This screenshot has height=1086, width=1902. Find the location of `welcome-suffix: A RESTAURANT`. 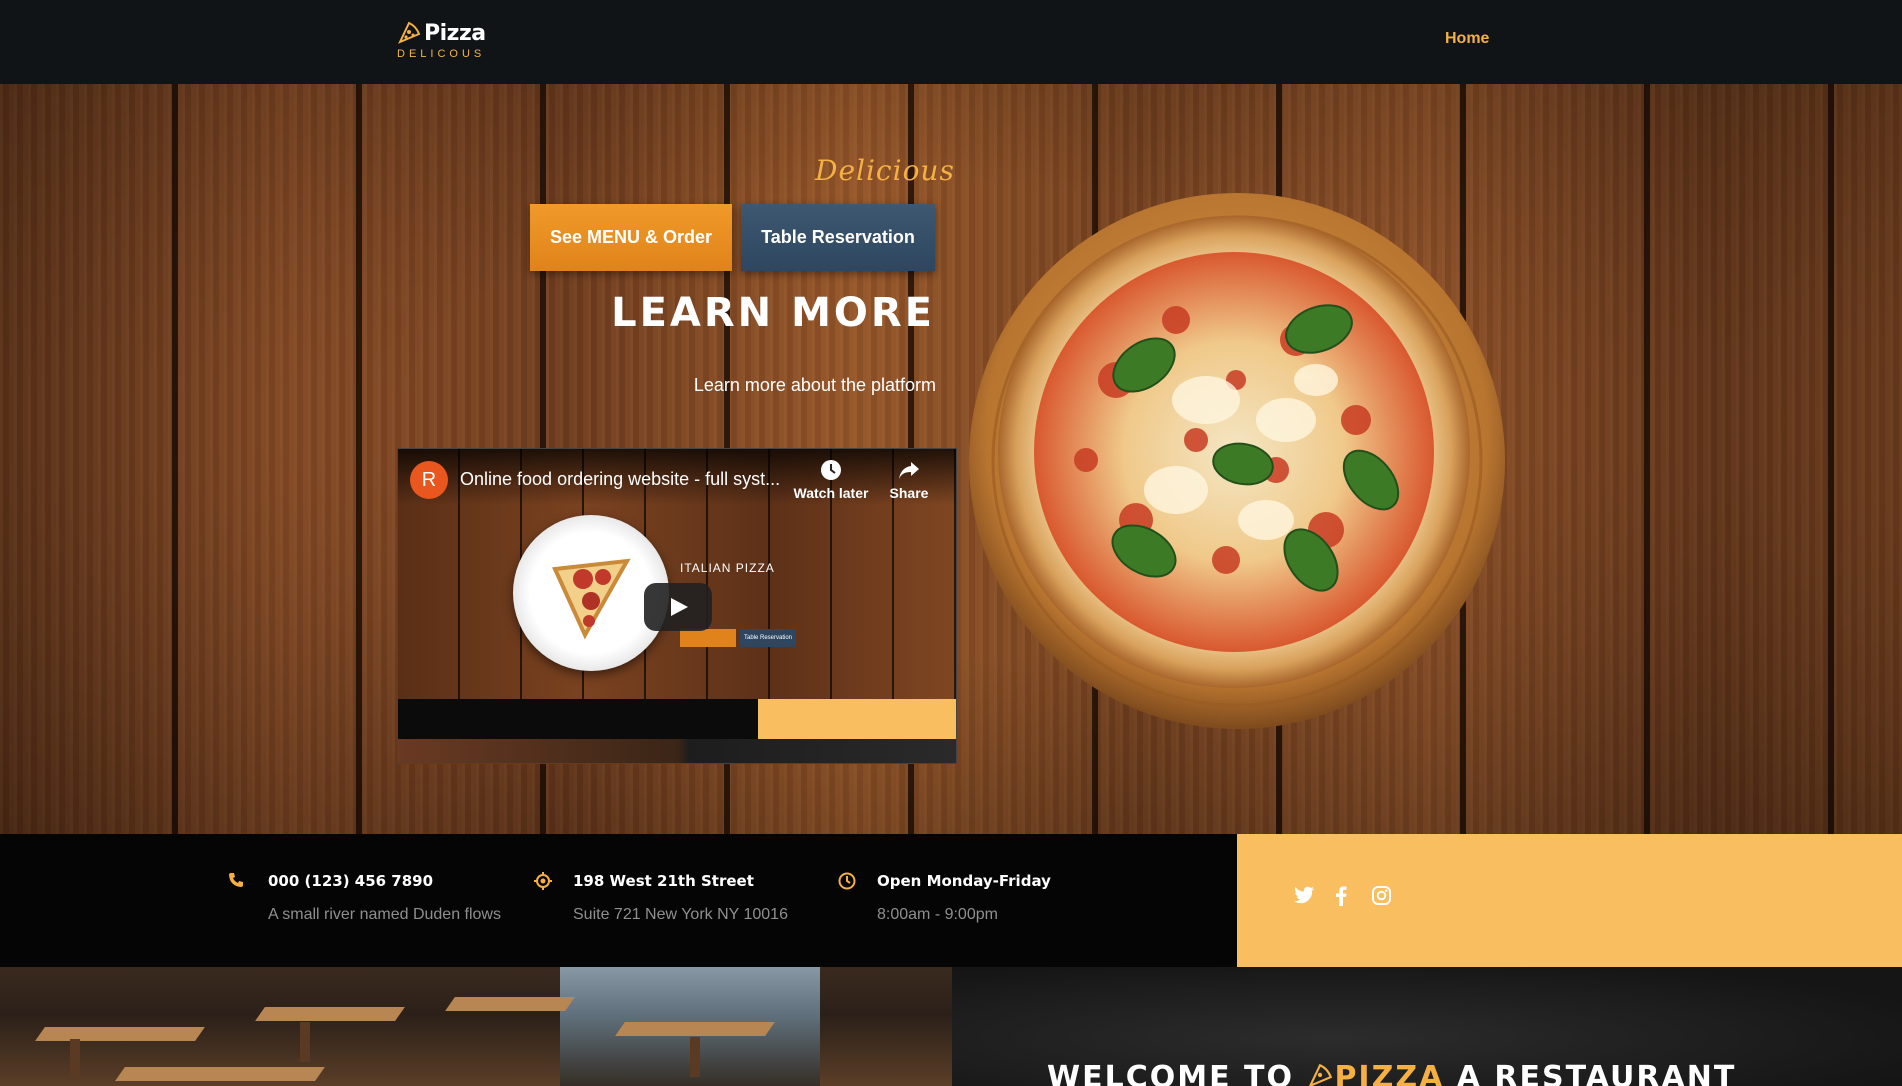

welcome-suffix: A RESTAURANT is located at coordinates (1596, 1073).